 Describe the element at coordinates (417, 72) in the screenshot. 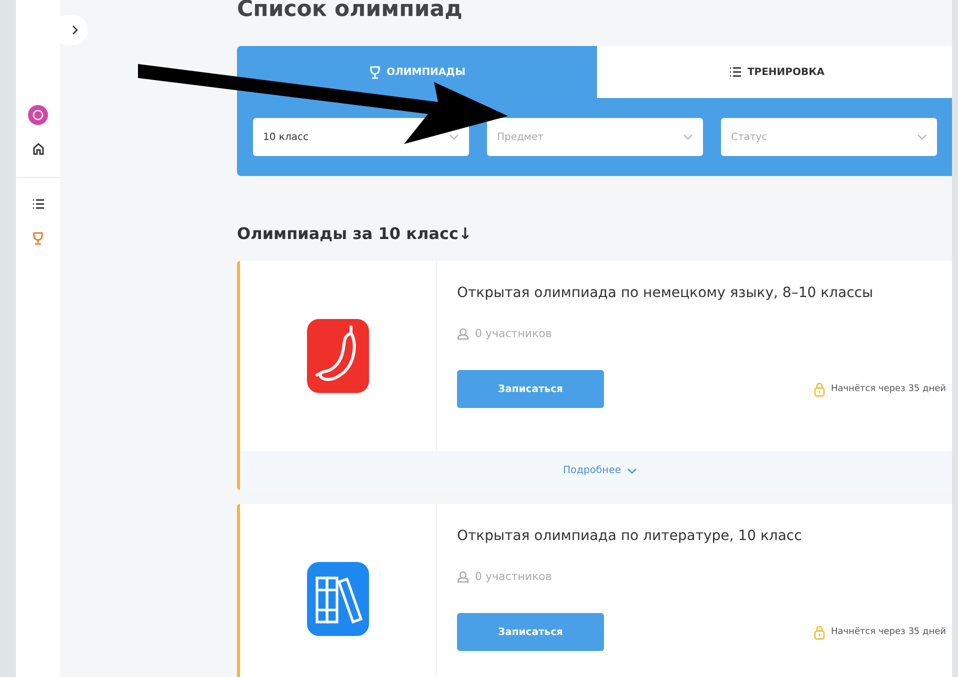

I see `tab: ОЛИМПИАДЫ` at that location.